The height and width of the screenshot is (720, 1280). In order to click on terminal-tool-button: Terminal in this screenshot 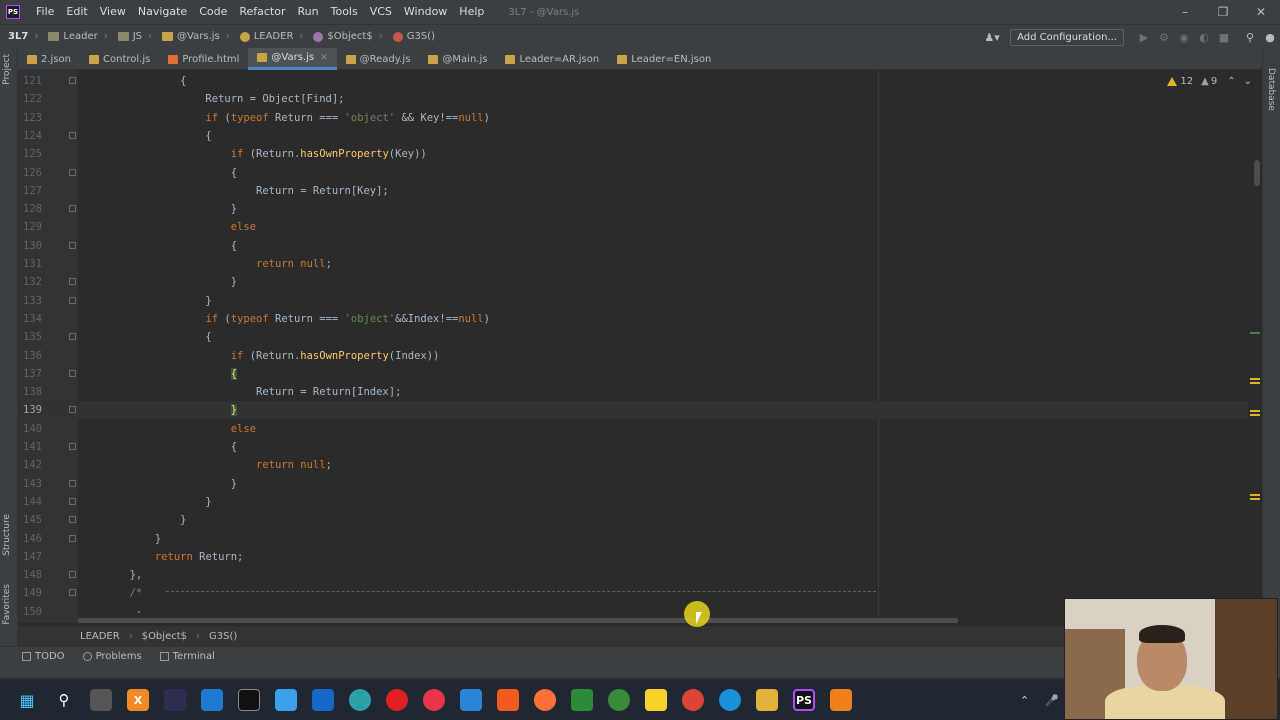, I will do `click(187, 656)`.